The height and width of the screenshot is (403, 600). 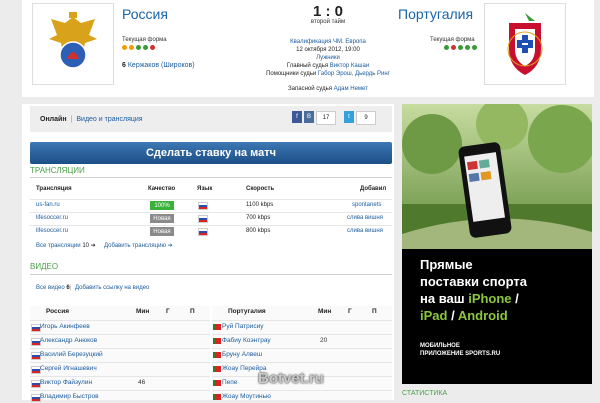 What do you see at coordinates (291, 378) in the screenshot?
I see `watermark: Botvet.ru` at bounding box center [291, 378].